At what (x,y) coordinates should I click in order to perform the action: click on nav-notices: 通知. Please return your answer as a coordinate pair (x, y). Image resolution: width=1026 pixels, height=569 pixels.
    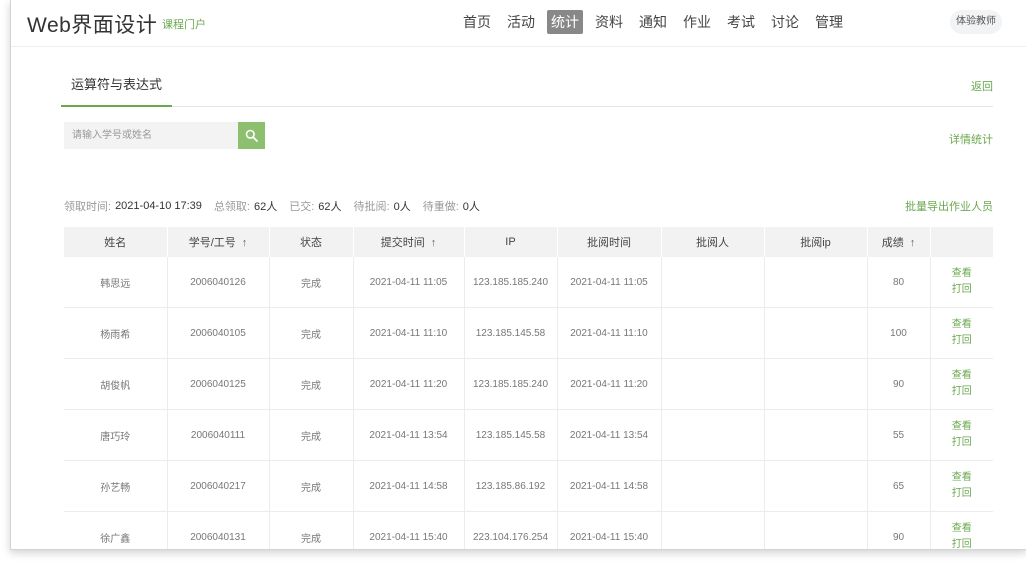
    Looking at the image, I should click on (653, 22).